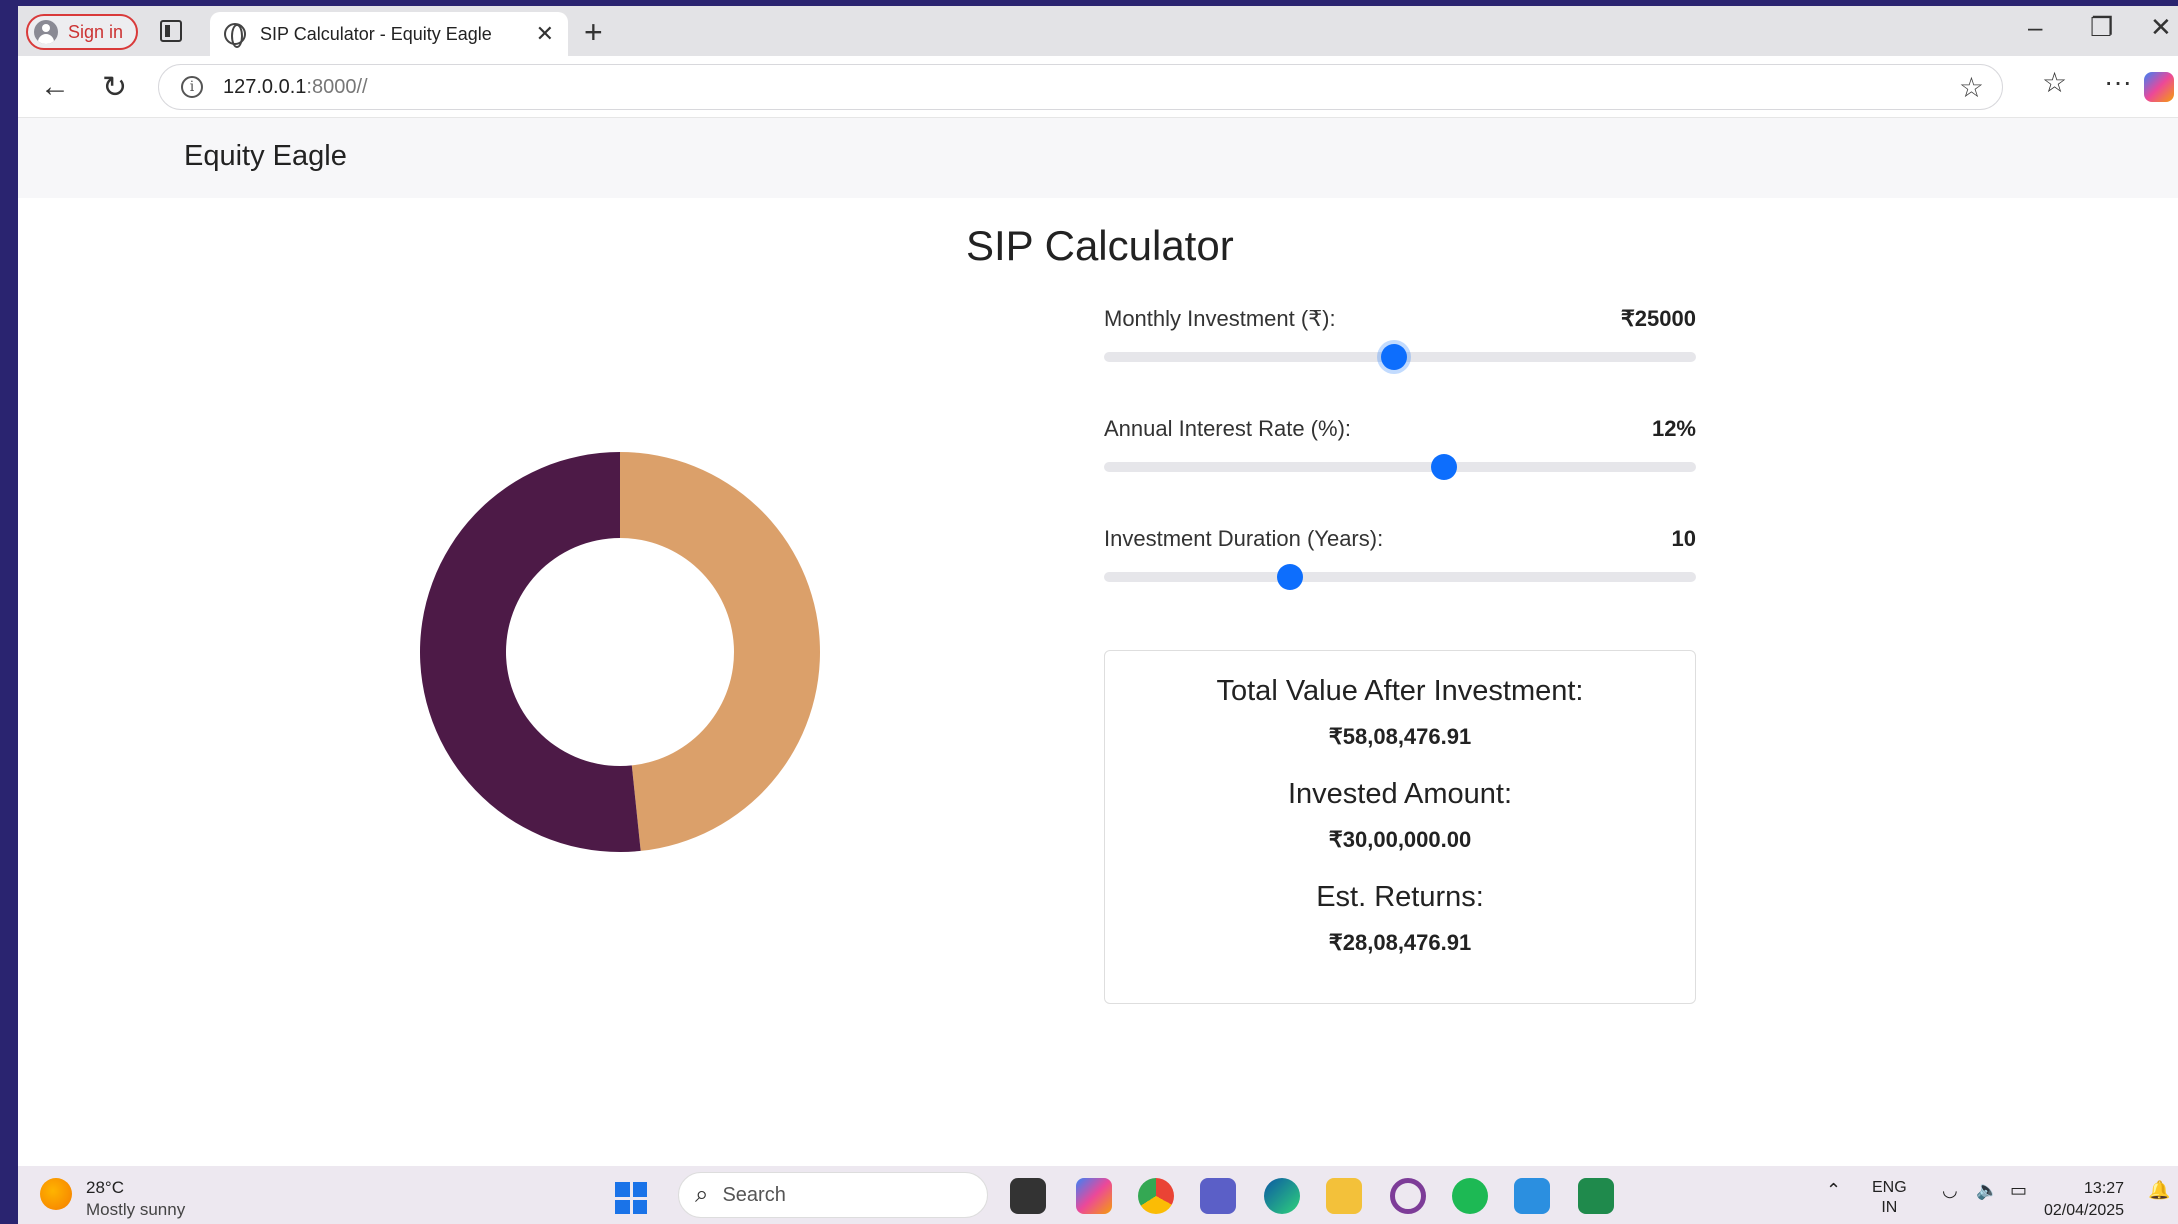  I want to click on search-placeholder: Search, so click(754, 1194).